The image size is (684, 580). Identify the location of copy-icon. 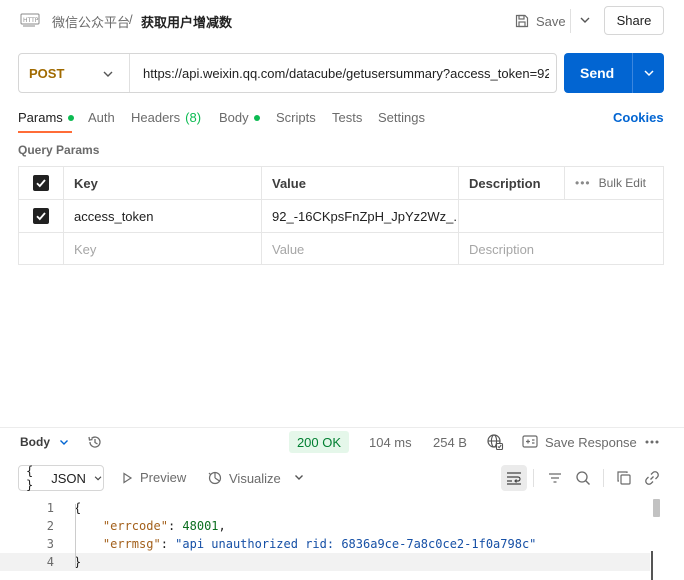
(624, 478).